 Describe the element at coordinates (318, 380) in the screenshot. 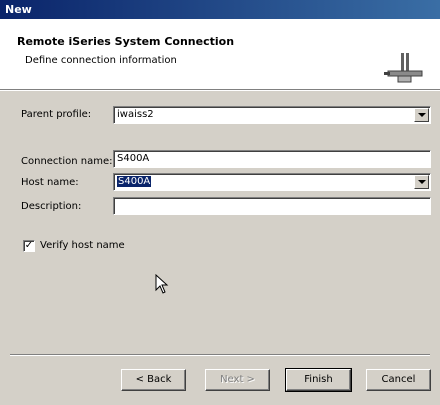

I see `finish-button: Finish` at that location.